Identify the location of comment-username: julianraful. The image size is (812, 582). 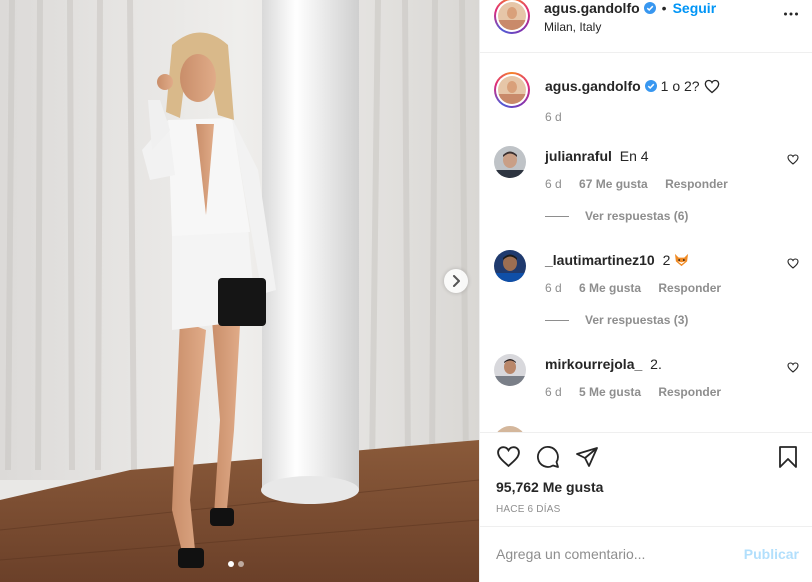
(578, 156).